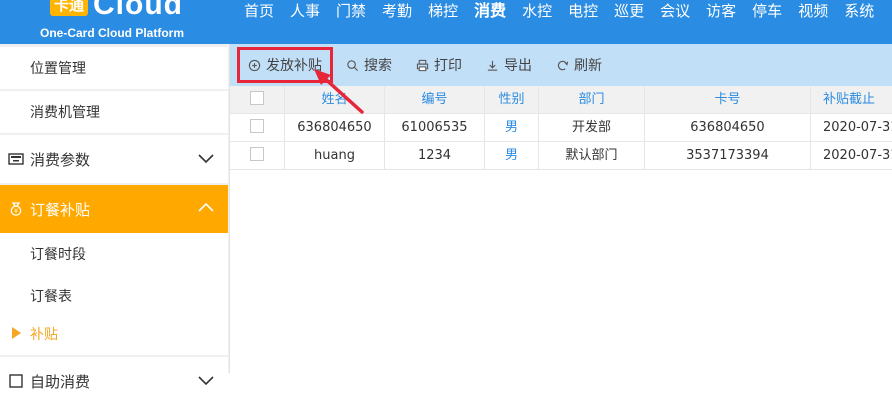  What do you see at coordinates (114, 254) in the screenshot?
I see `sidebar-item-meal-periods: 订餐时段` at bounding box center [114, 254].